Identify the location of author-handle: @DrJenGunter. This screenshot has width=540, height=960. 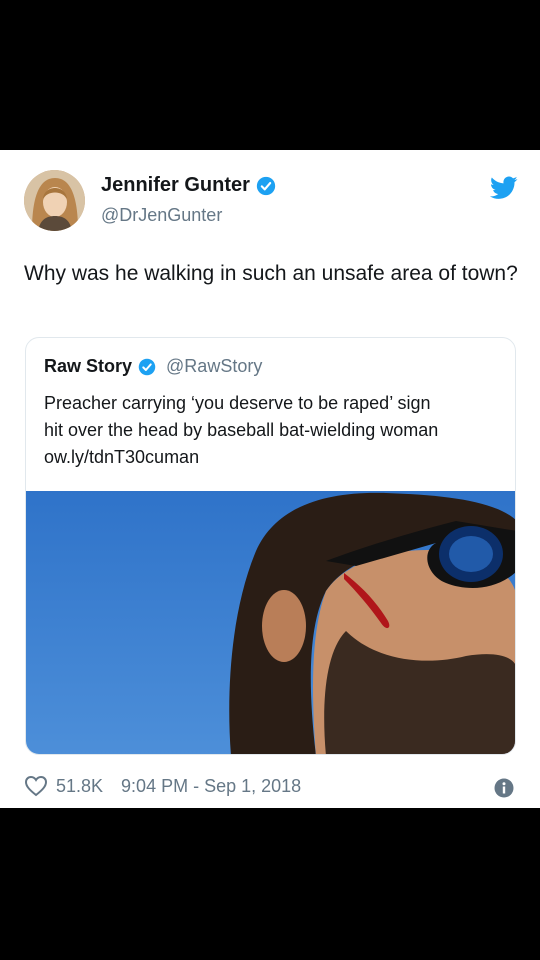
(161, 215).